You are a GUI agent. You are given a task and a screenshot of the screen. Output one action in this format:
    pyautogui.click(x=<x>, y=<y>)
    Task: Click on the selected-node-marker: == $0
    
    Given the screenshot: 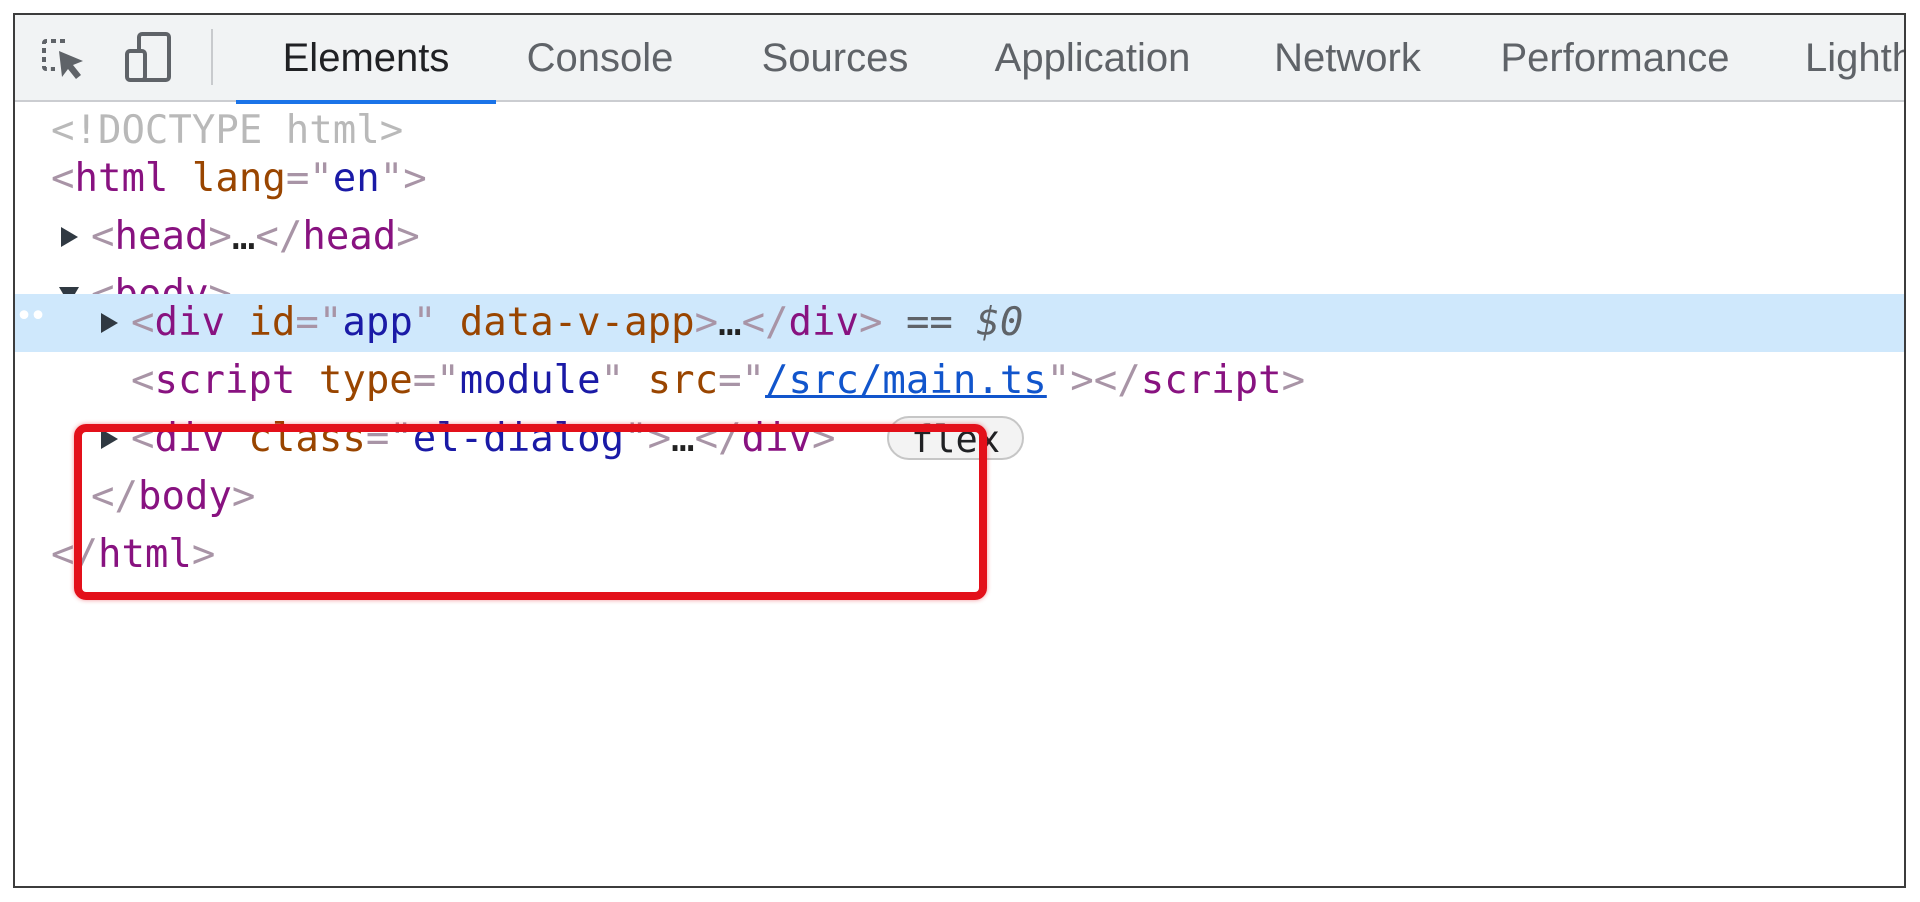 What is the action you would take?
    pyautogui.click(x=964, y=322)
    